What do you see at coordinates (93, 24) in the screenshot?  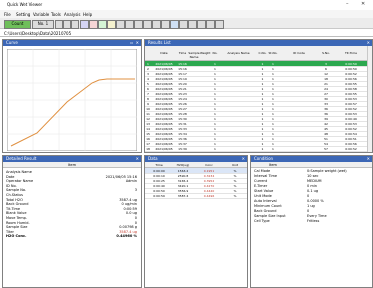 I see `delete-icon` at bounding box center [93, 24].